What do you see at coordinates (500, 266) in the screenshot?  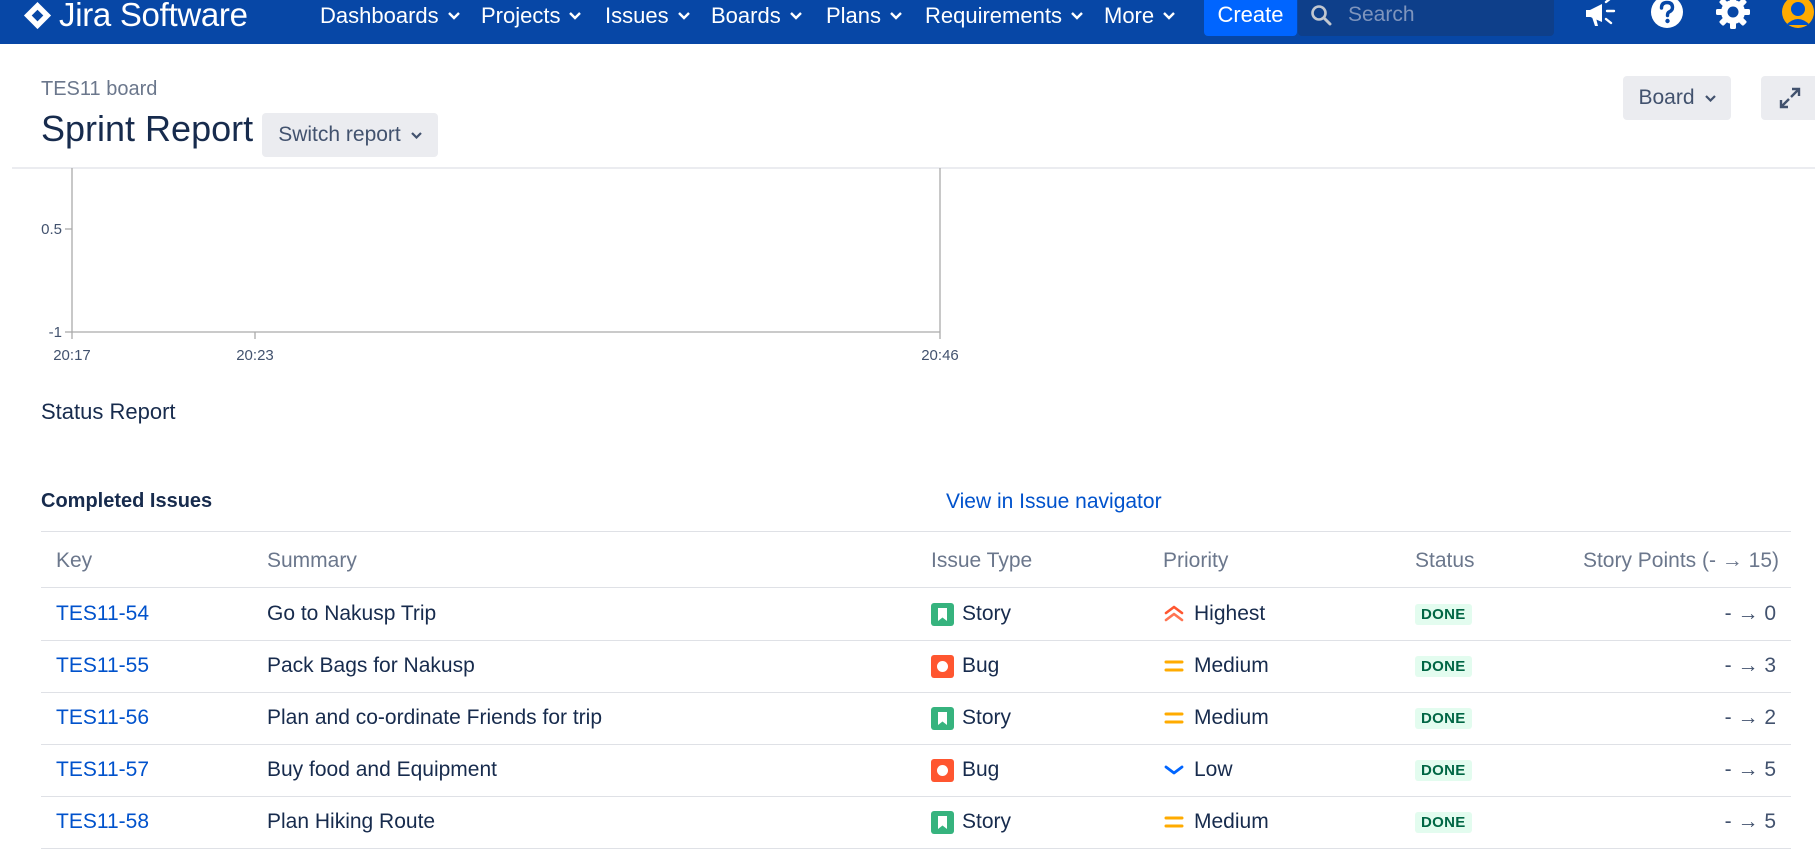 I see `burndown-chart: 0.5 -1 20:17 20:23 20:46` at bounding box center [500, 266].